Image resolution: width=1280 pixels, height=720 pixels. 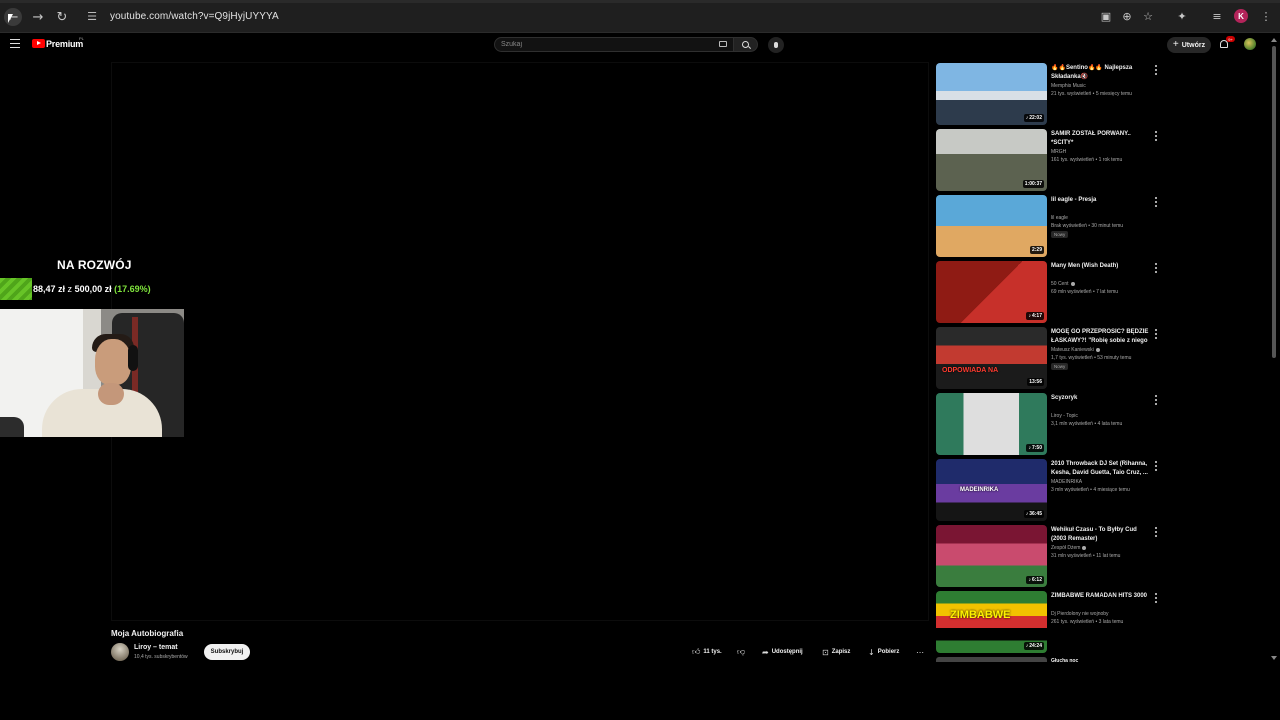 What do you see at coordinates (1250, 44) in the screenshot?
I see `account-avatar` at bounding box center [1250, 44].